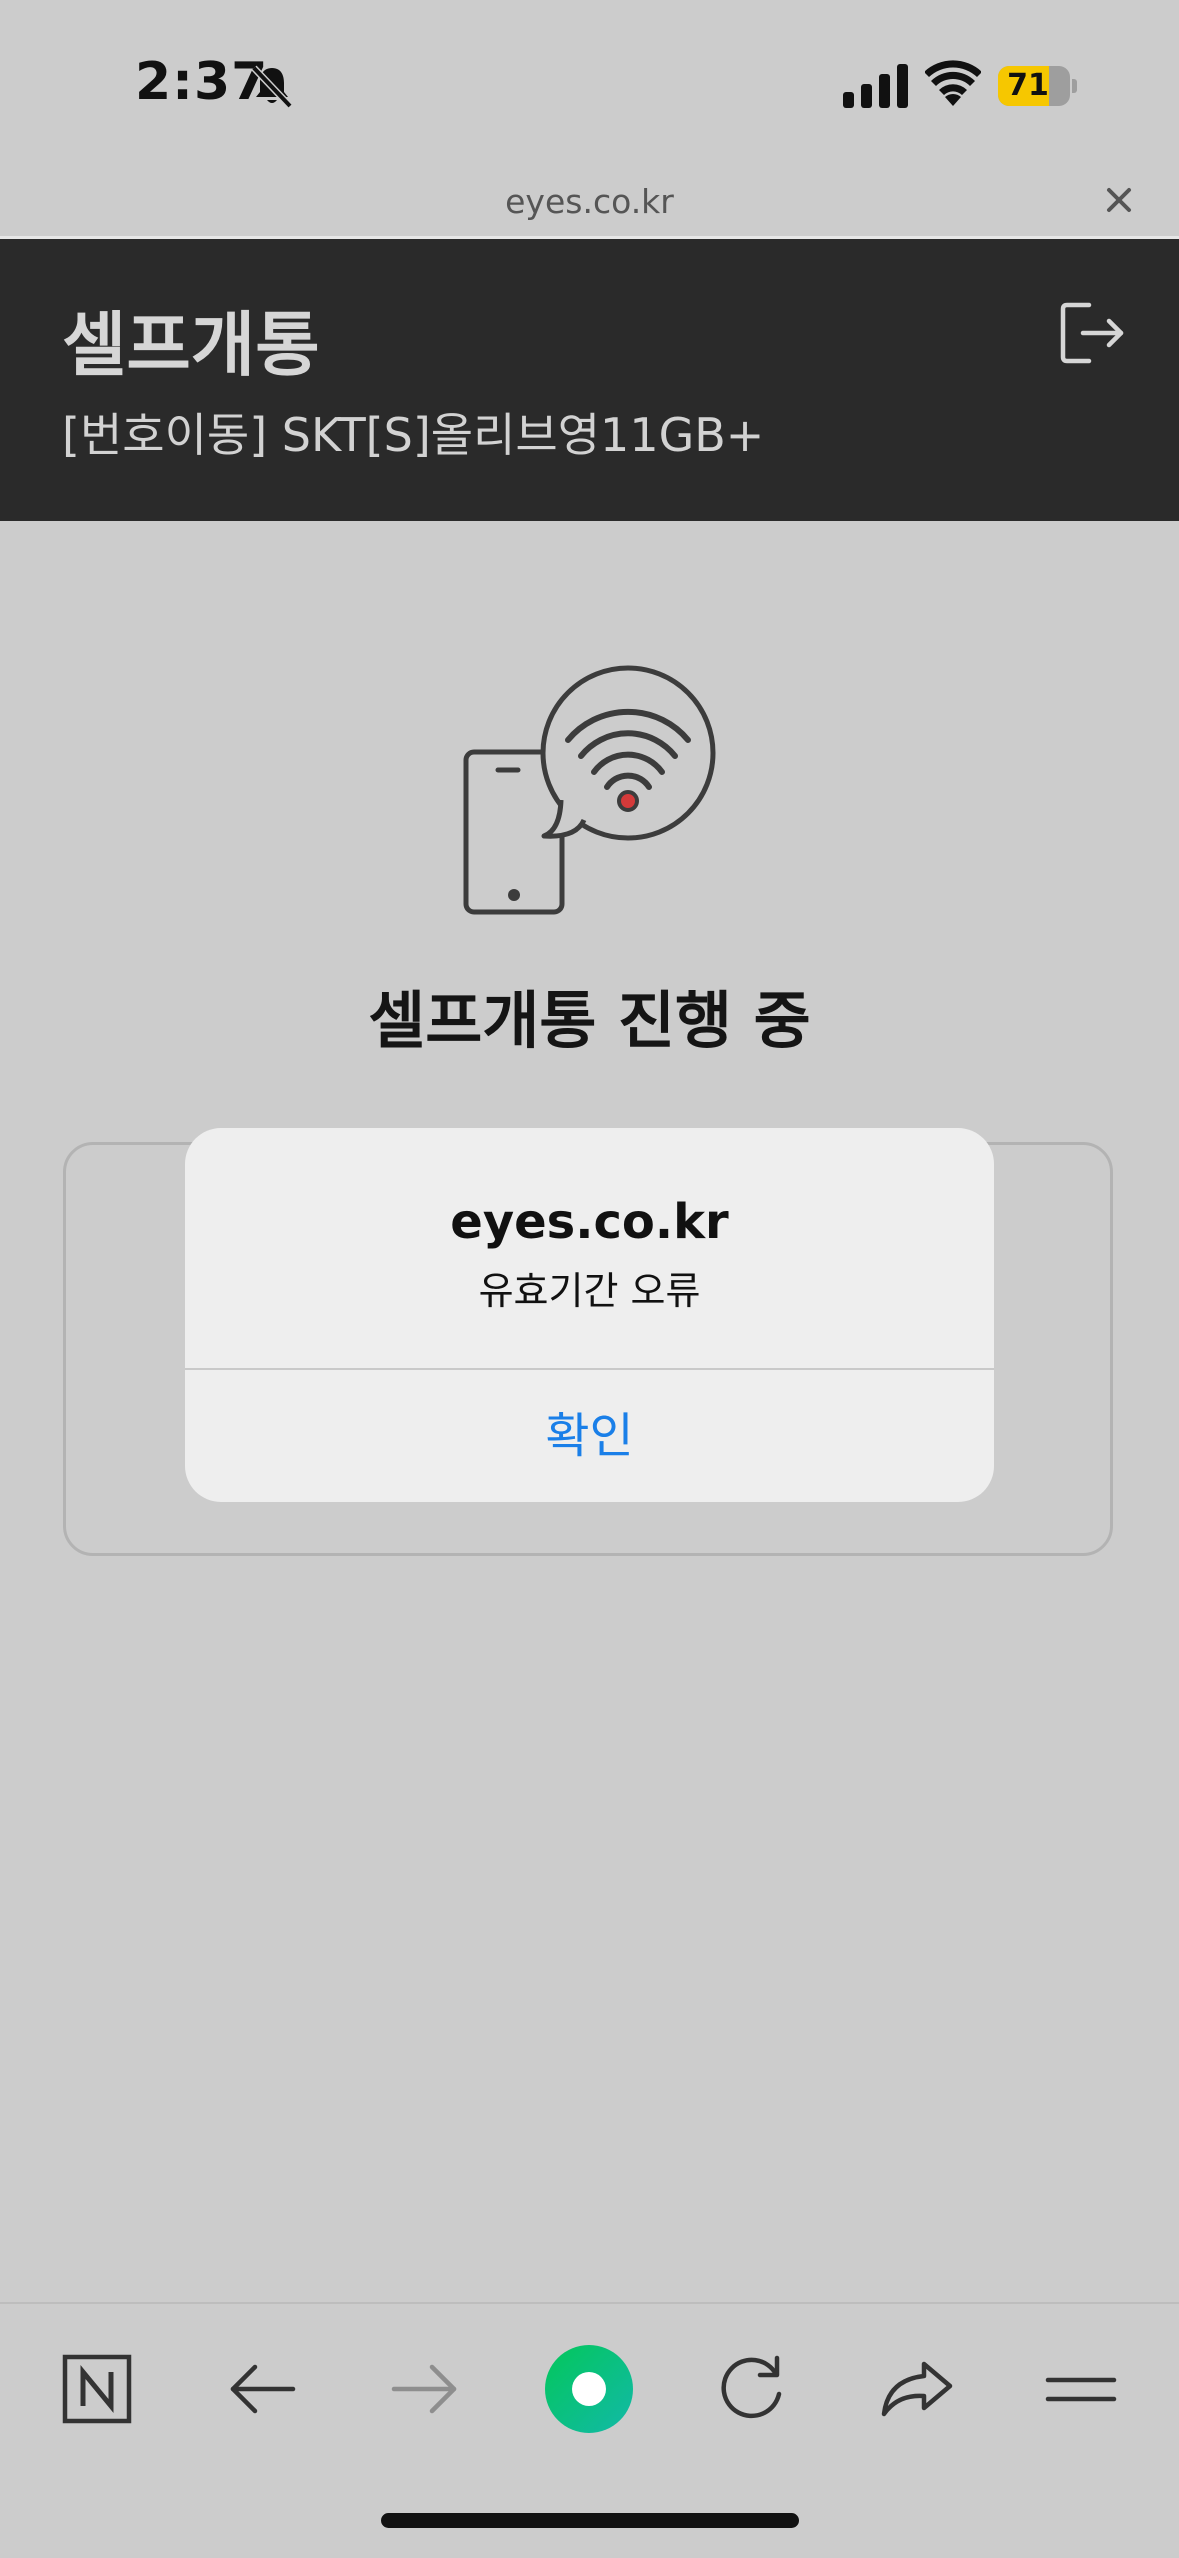 This screenshot has width=1179, height=2558. What do you see at coordinates (953, 83) in the screenshot?
I see `wifi-icon` at bounding box center [953, 83].